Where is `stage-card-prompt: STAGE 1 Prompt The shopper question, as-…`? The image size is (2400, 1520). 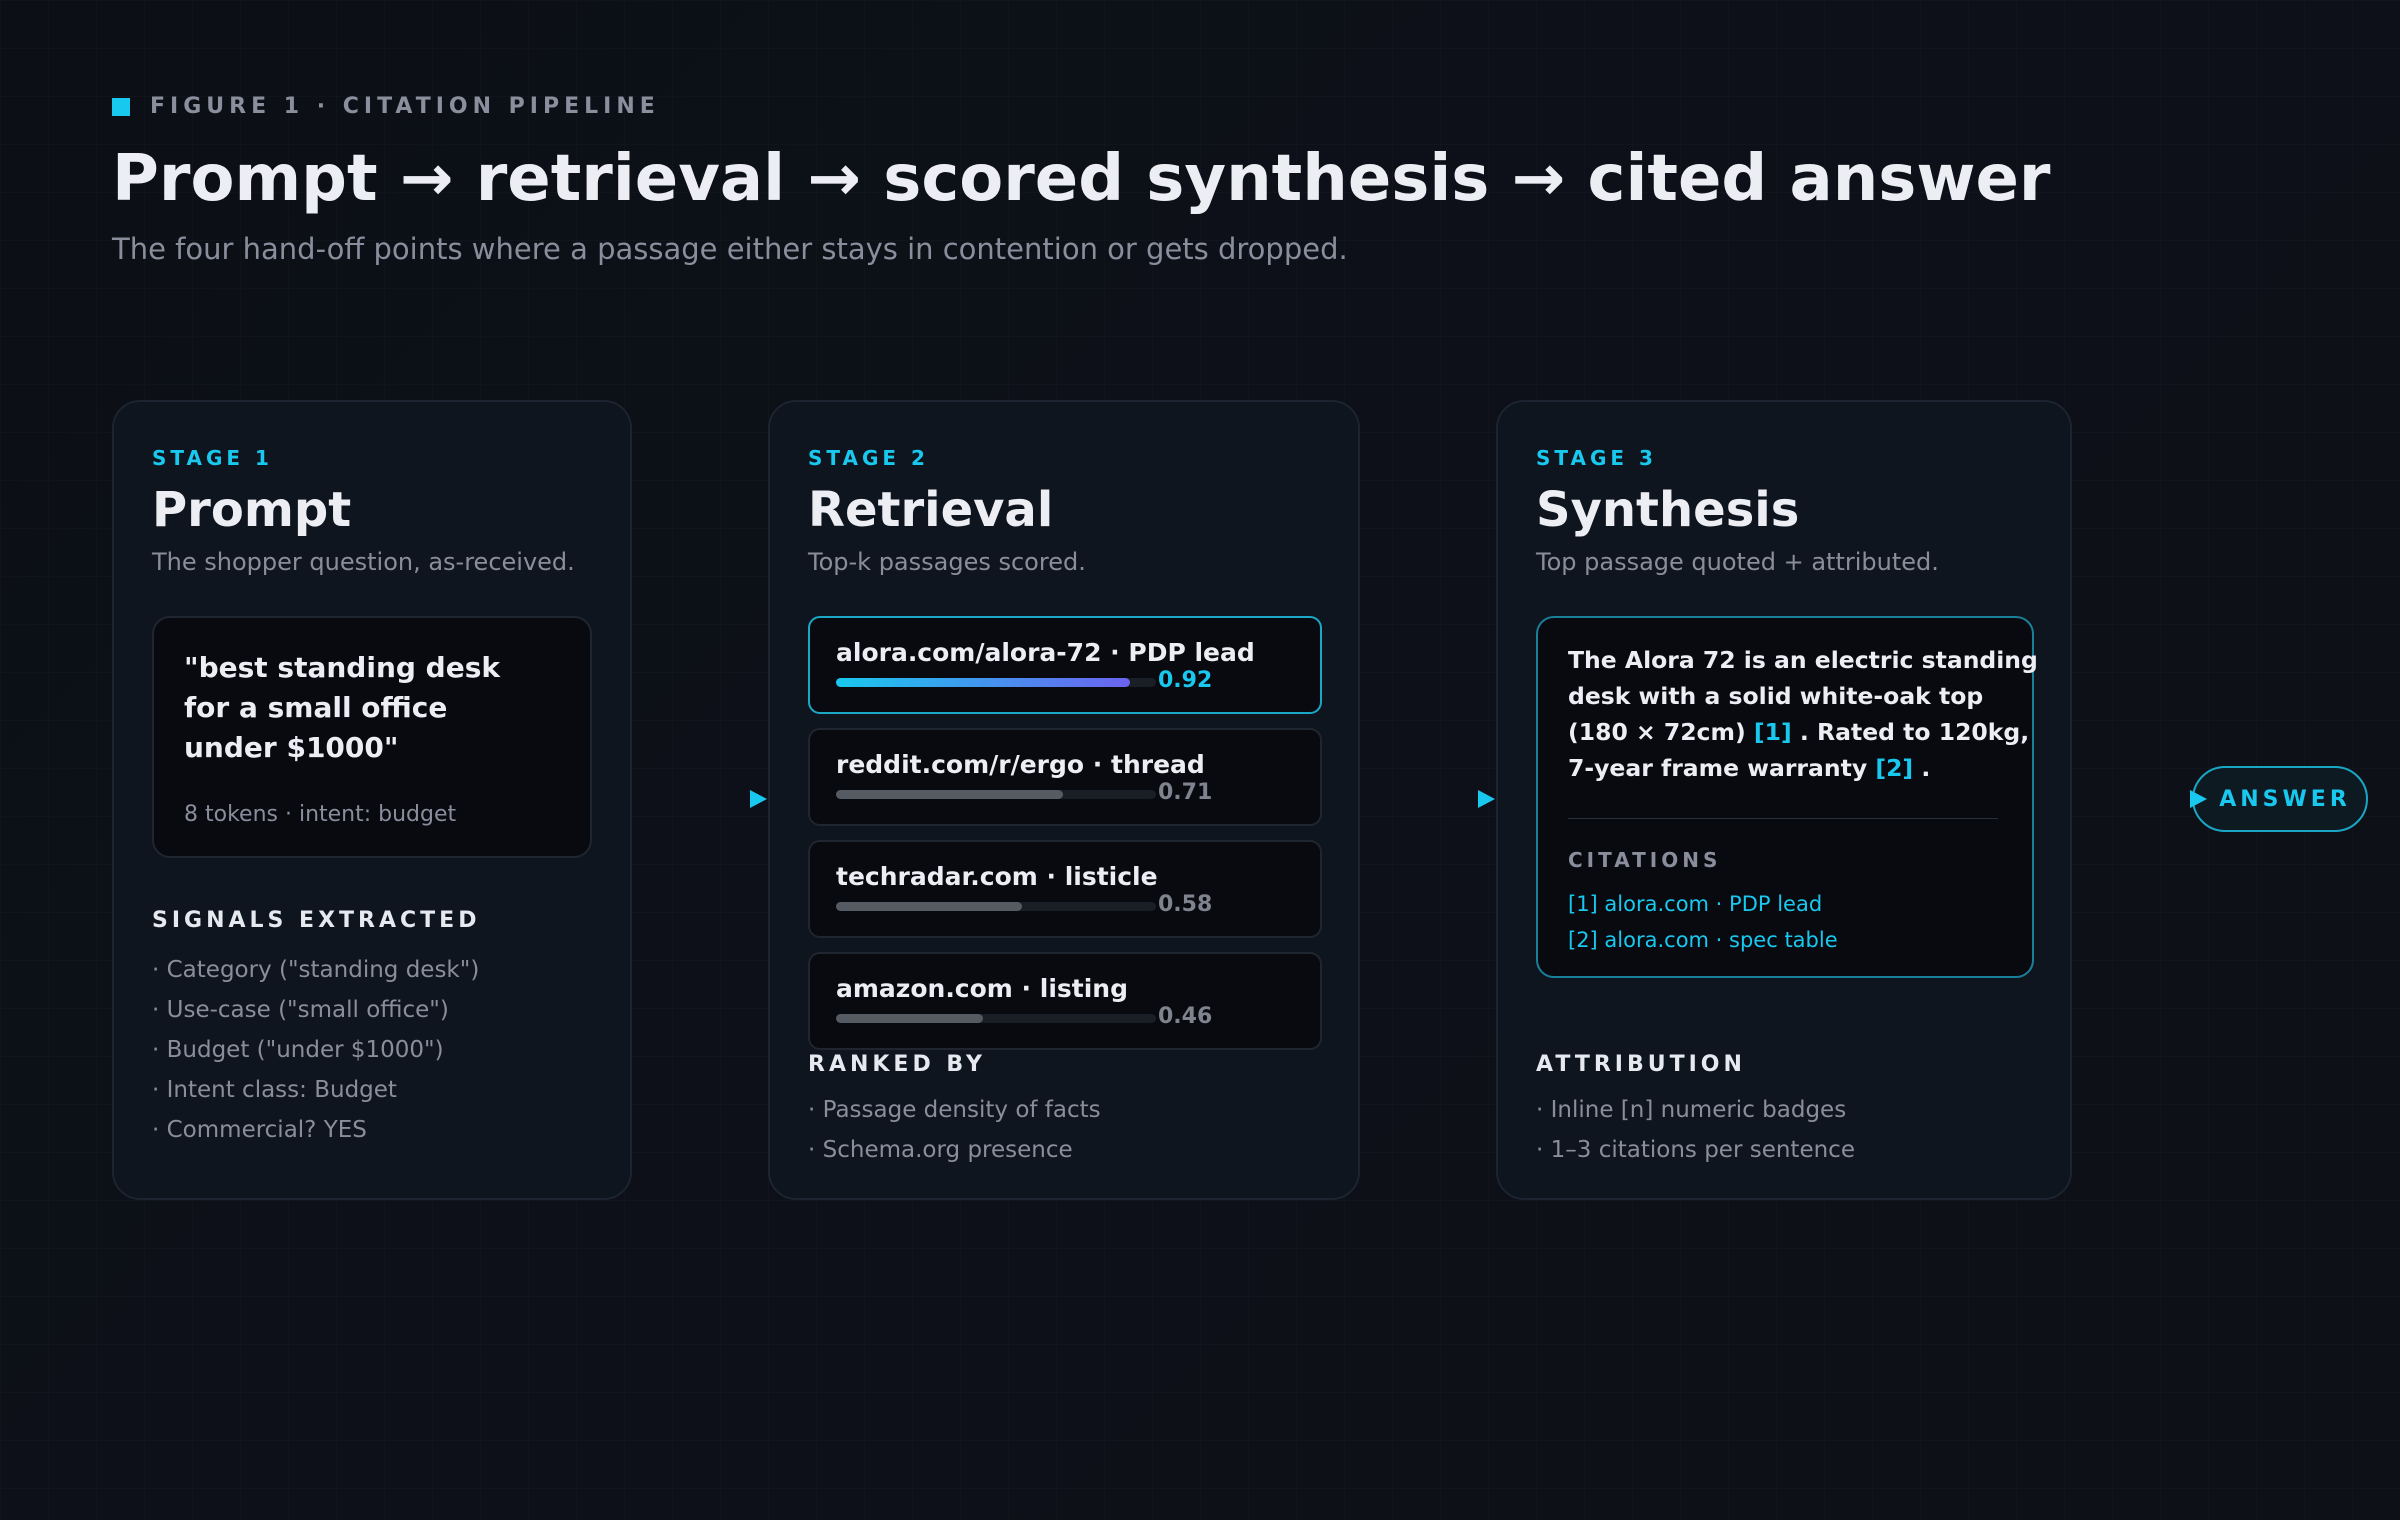 stage-card-prompt: STAGE 1 Prompt The shopper question, as-… is located at coordinates (372, 800).